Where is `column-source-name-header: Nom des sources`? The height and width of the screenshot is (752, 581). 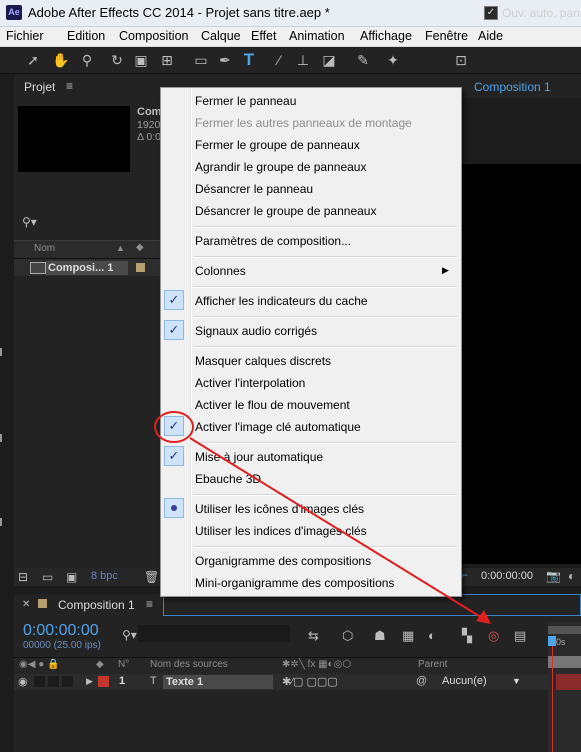
column-source-name-header: Nom des sources is located at coordinates (189, 664).